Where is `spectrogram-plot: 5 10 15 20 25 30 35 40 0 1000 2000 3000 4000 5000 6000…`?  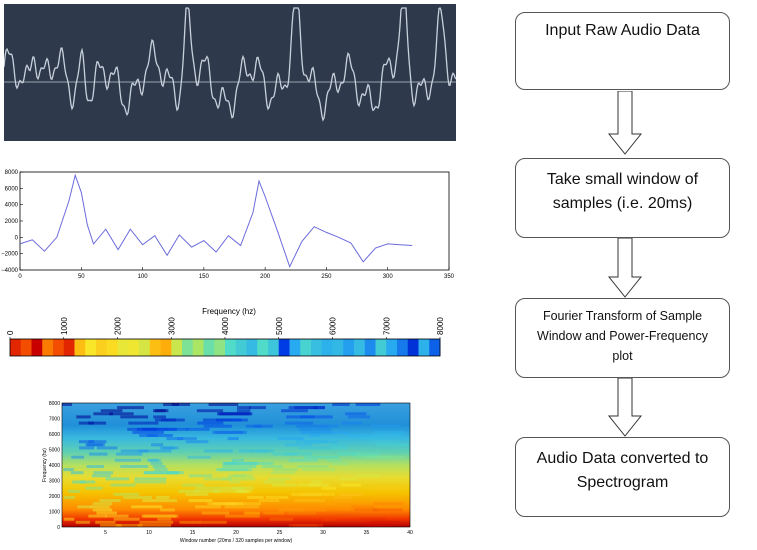
spectrogram-plot: 5 10 15 20 25 30 35 40 0 1000 2000 3000 4000 5000 6000… is located at coordinates (227, 472).